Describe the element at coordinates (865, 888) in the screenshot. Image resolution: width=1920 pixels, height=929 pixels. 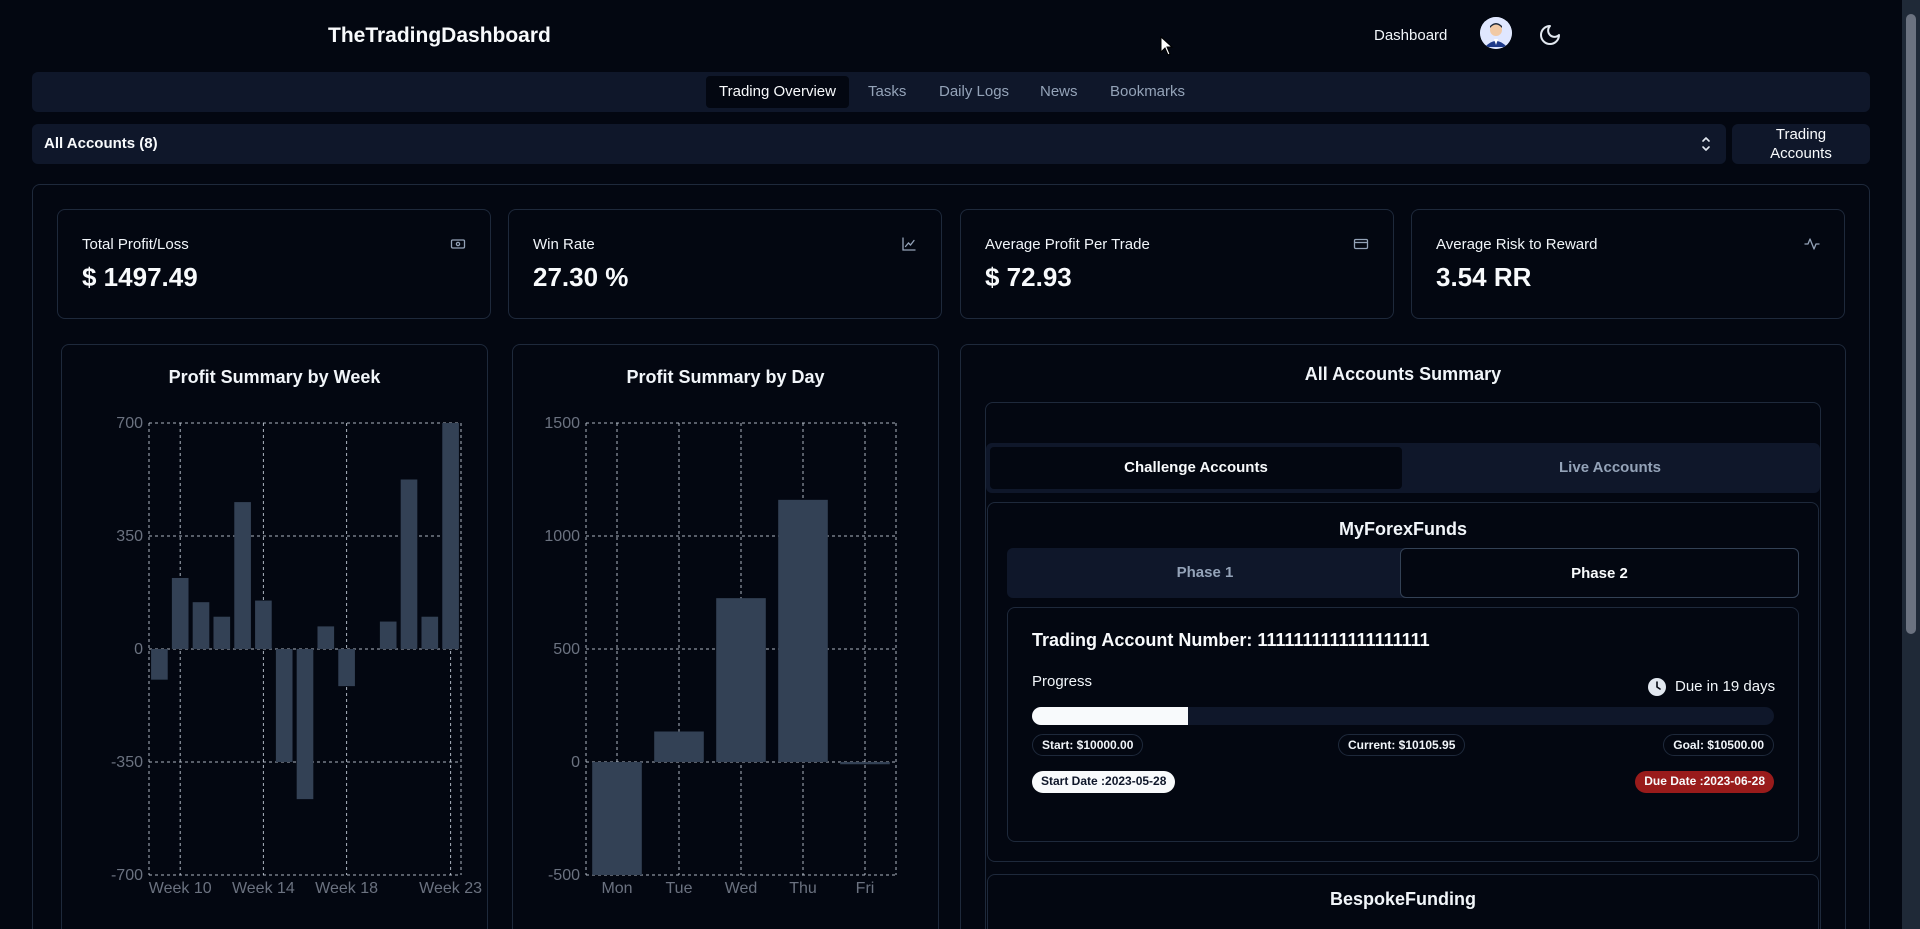
I see `x-tick-label: Fri` at that location.